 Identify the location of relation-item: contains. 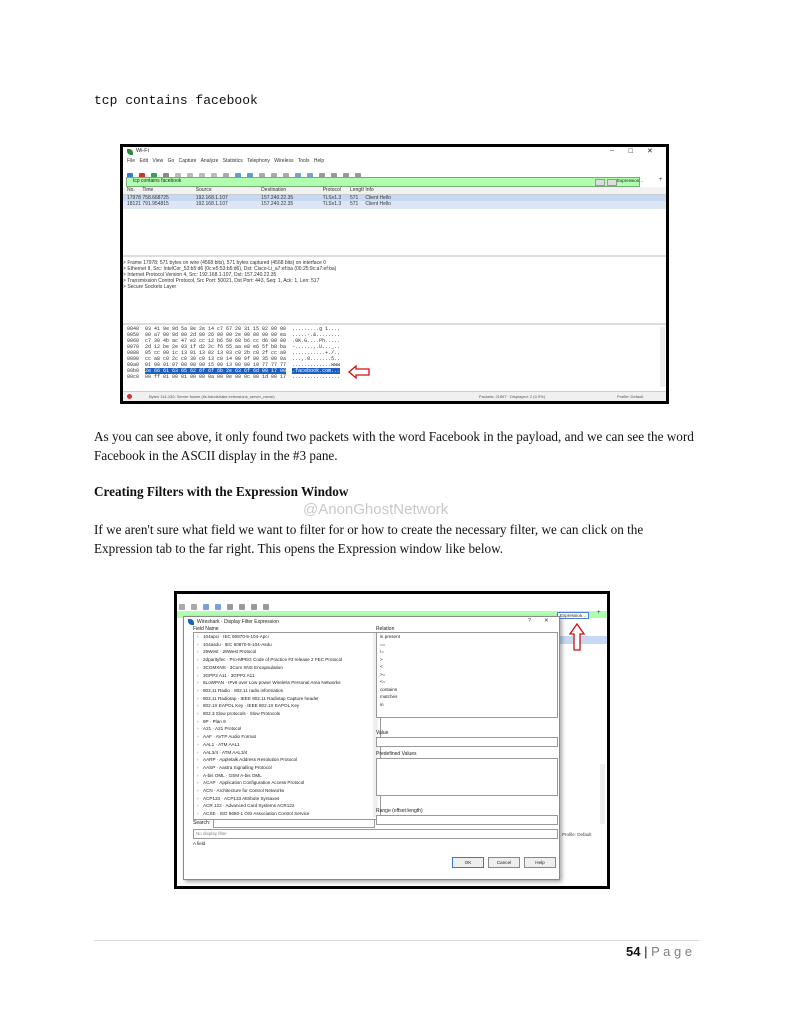
(467, 690).